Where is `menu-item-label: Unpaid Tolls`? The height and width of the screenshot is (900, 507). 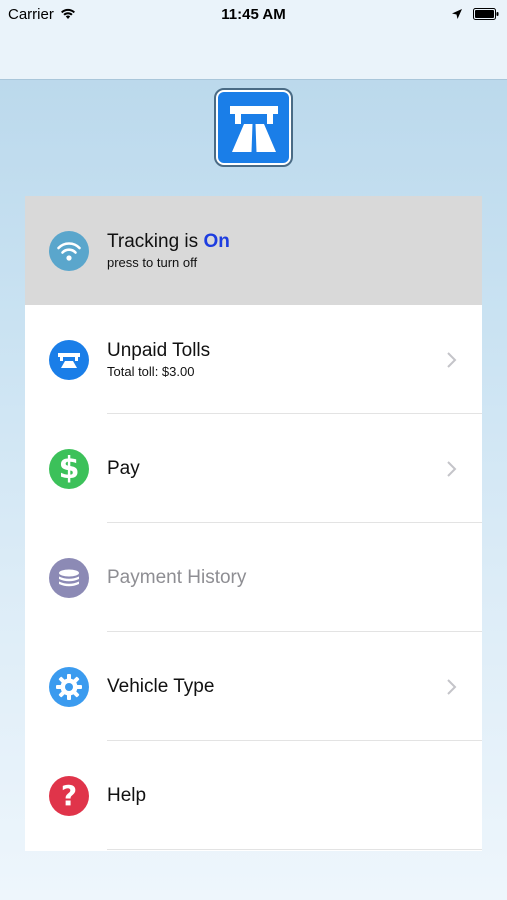 menu-item-label: Unpaid Tolls is located at coordinates (159, 350).